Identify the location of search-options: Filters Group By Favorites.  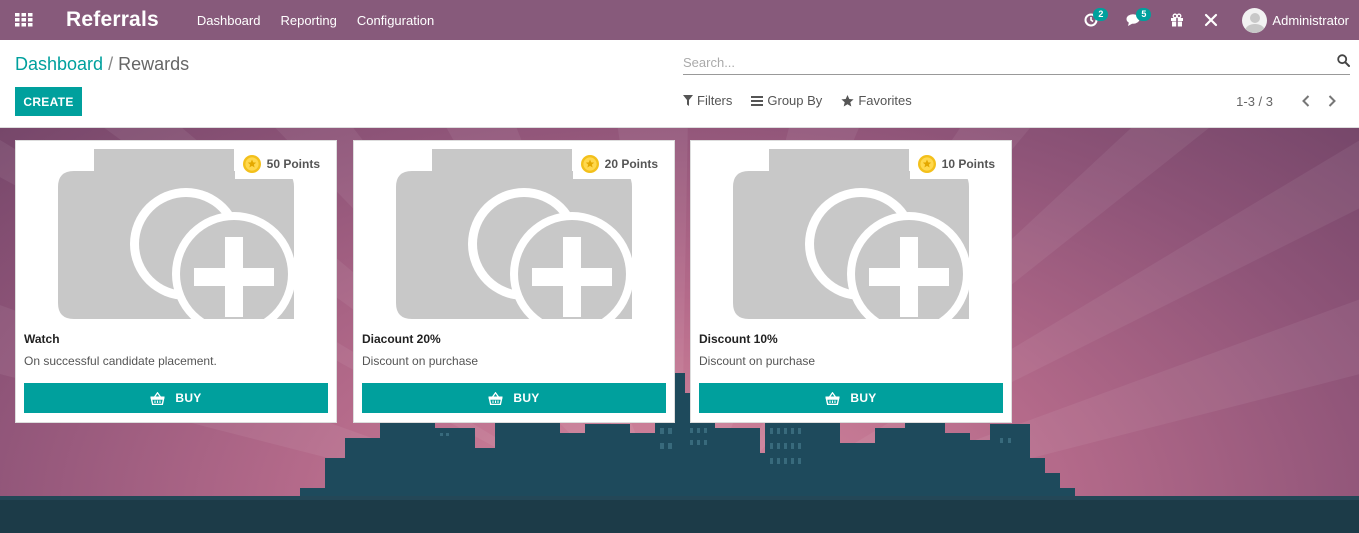
(807, 100).